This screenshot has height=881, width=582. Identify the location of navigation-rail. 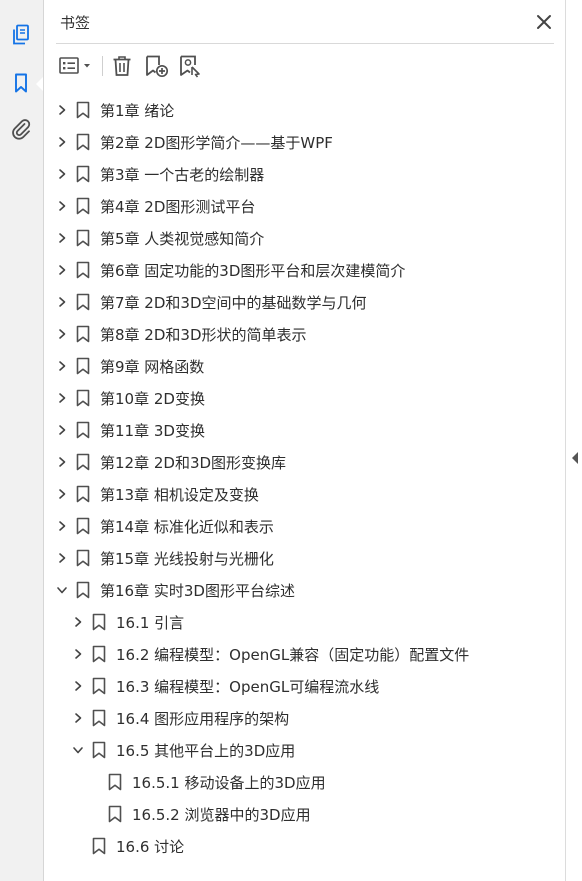
(22, 440).